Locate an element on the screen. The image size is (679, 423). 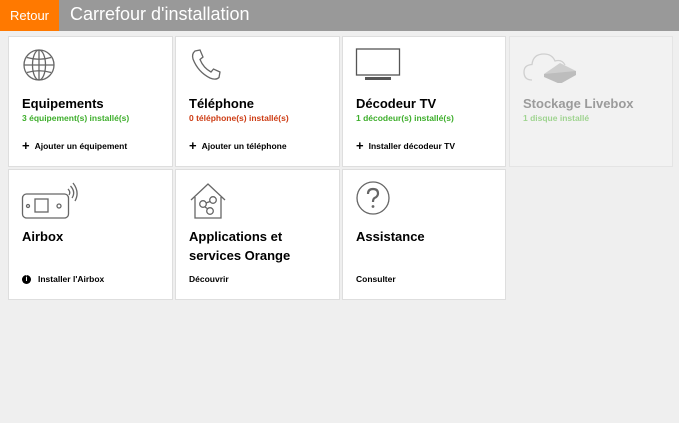
install-decoder-link: + Installer décodeur TV is located at coordinates (406, 145).